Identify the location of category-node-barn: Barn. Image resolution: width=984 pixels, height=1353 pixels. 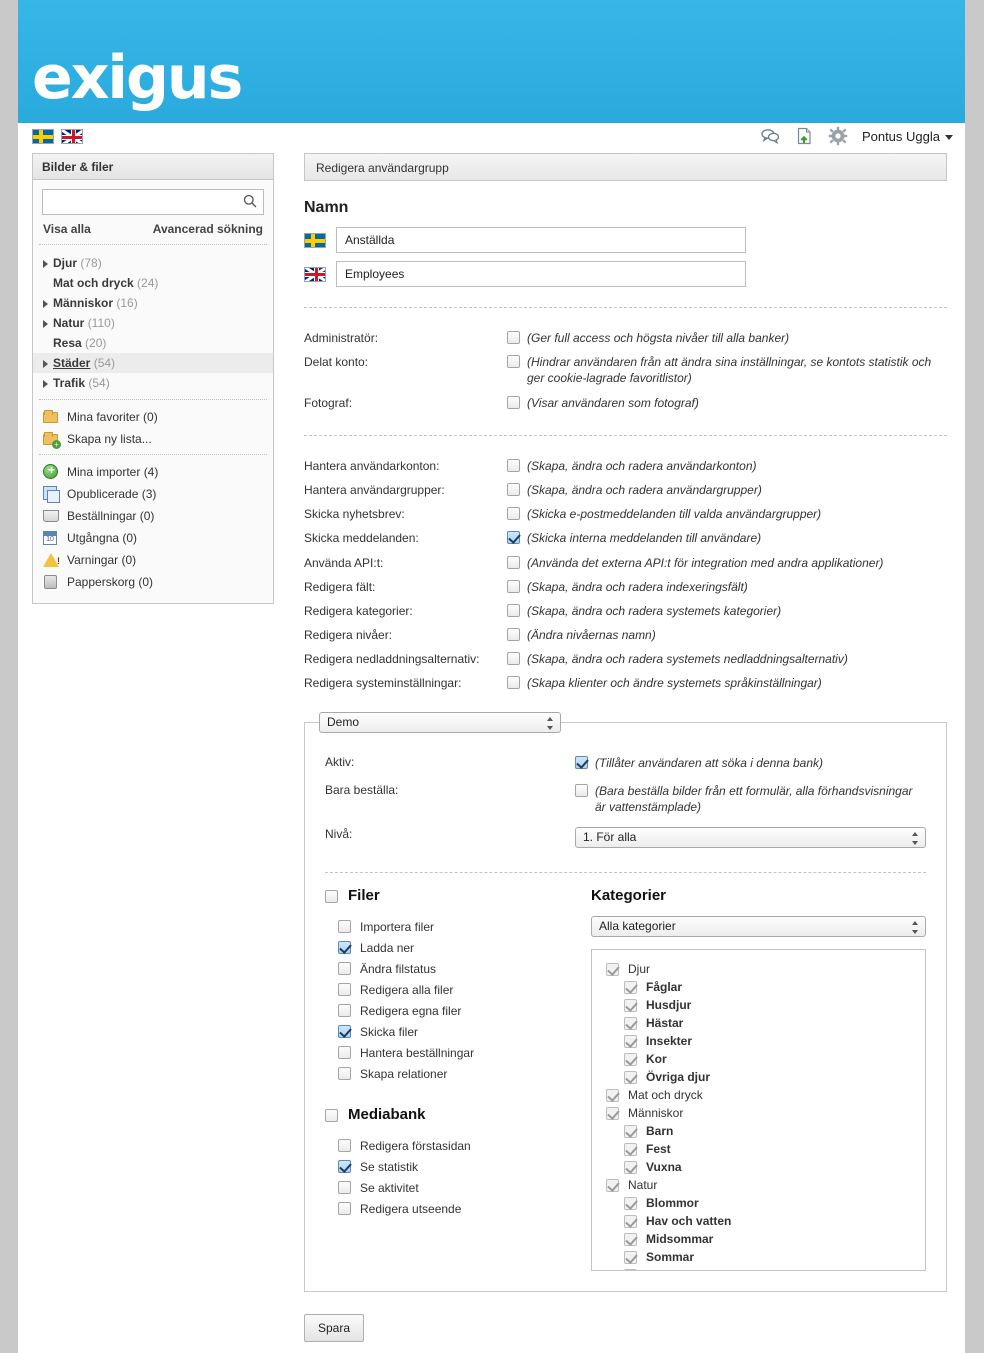
(758, 1131).